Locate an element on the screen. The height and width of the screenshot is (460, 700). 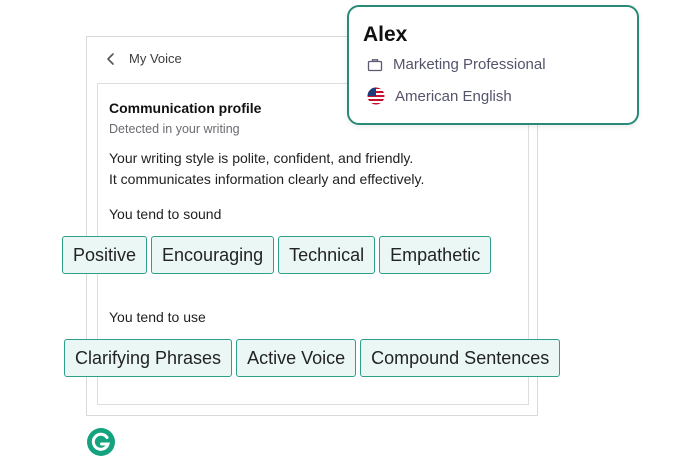
profile-name: Alex is located at coordinates (385, 34).